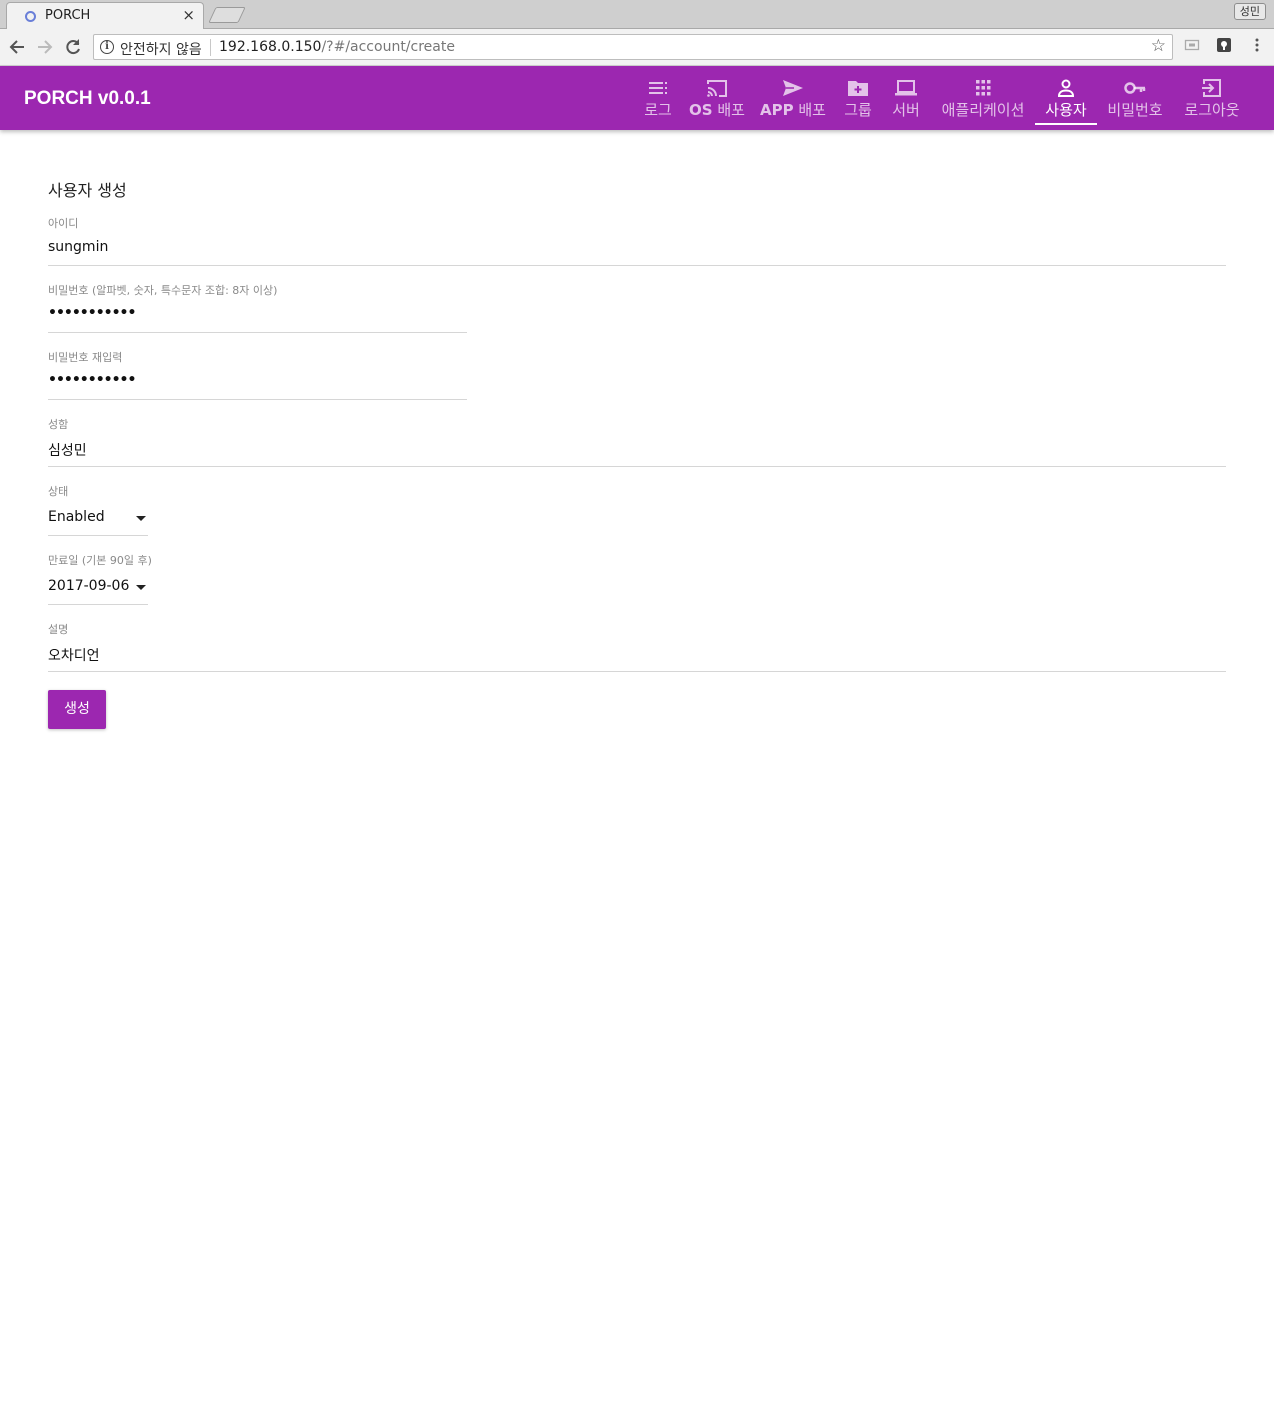 The height and width of the screenshot is (1415, 1274). What do you see at coordinates (1224, 45) in the screenshot?
I see `password-extension-icon` at bounding box center [1224, 45].